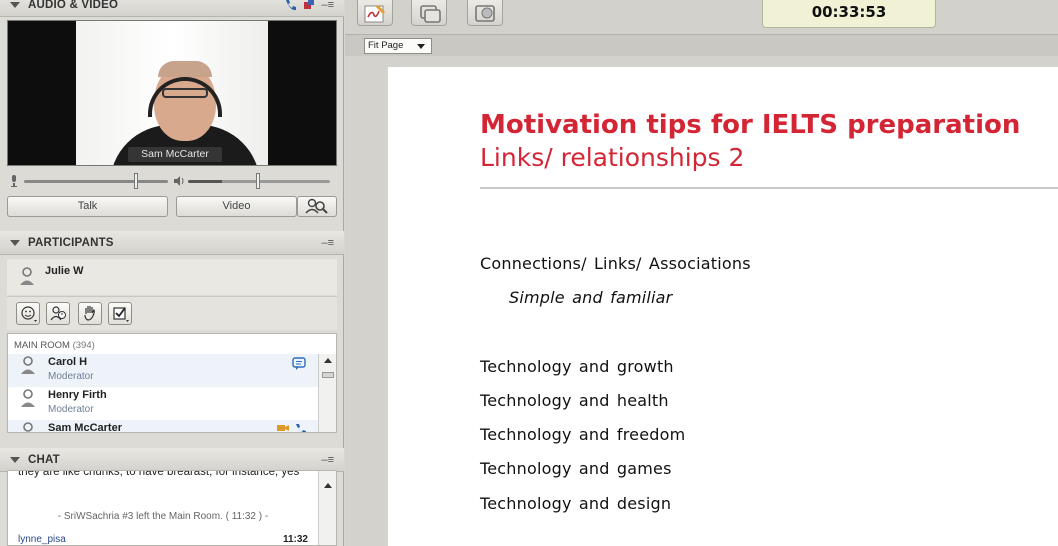  Describe the element at coordinates (136, 181) in the screenshot. I see `mic-volume-slider` at that location.